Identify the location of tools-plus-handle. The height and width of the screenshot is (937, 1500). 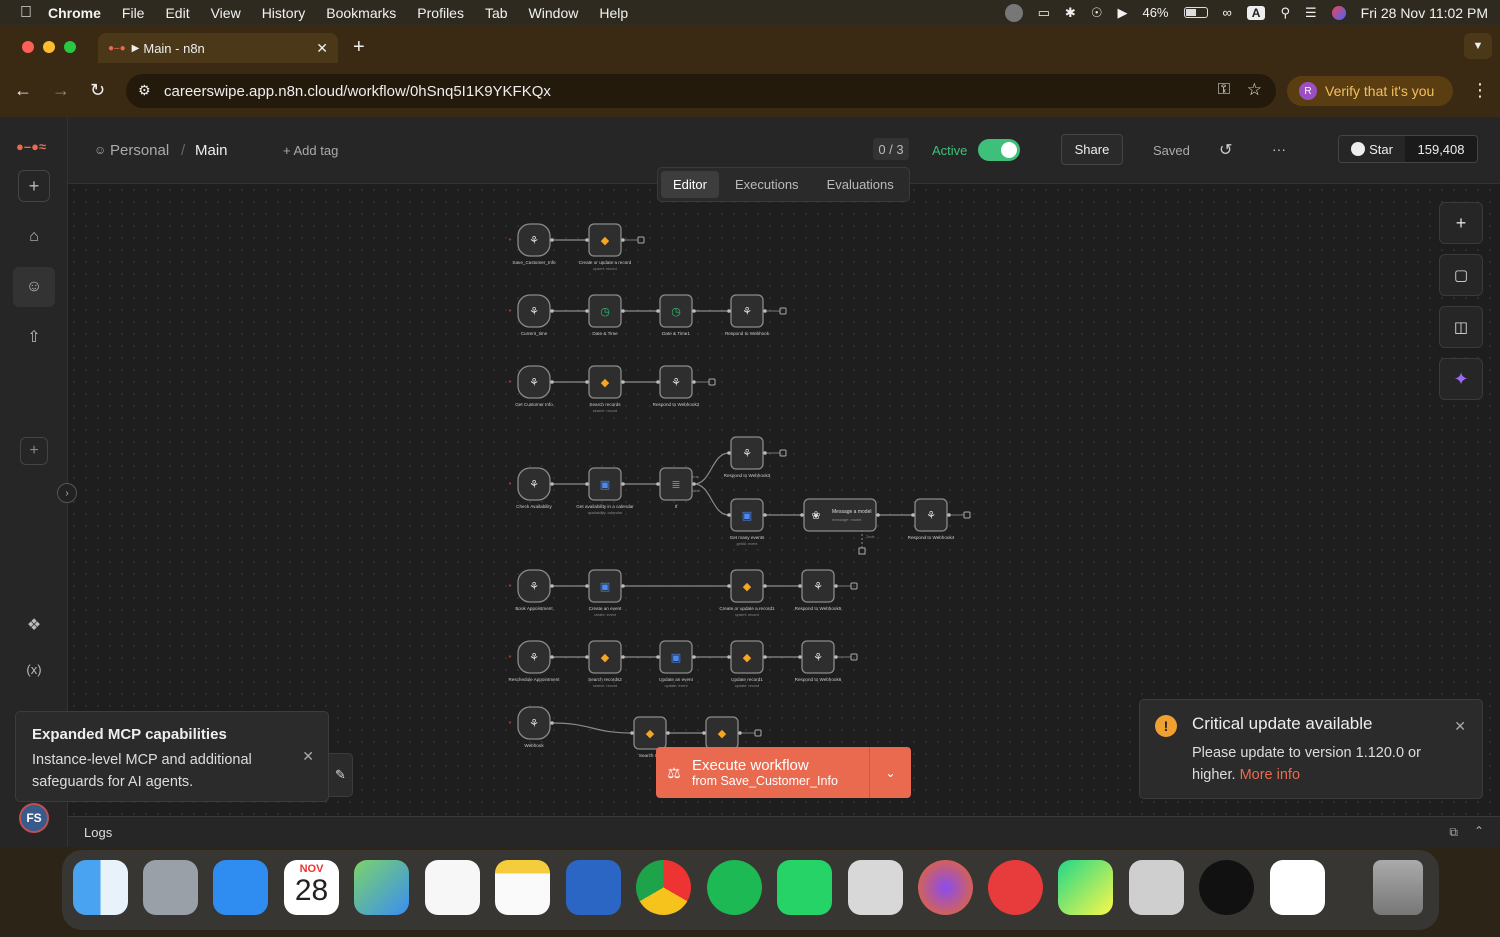
(862, 551).